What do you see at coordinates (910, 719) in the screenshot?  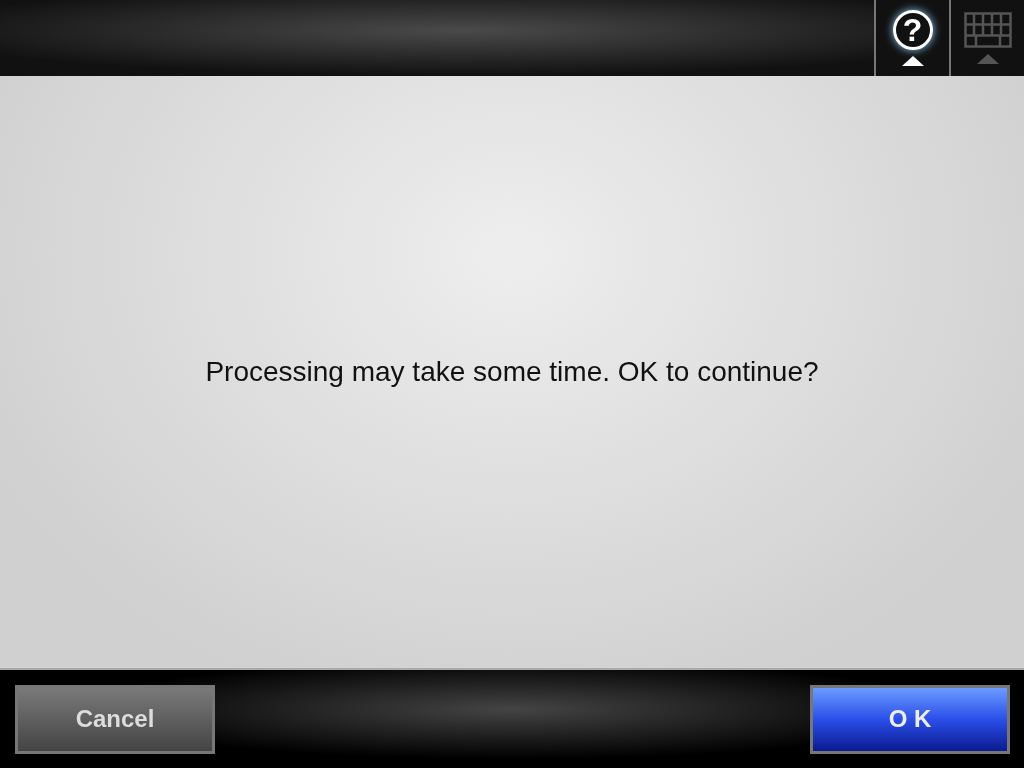 I see `ok-button: O K` at bounding box center [910, 719].